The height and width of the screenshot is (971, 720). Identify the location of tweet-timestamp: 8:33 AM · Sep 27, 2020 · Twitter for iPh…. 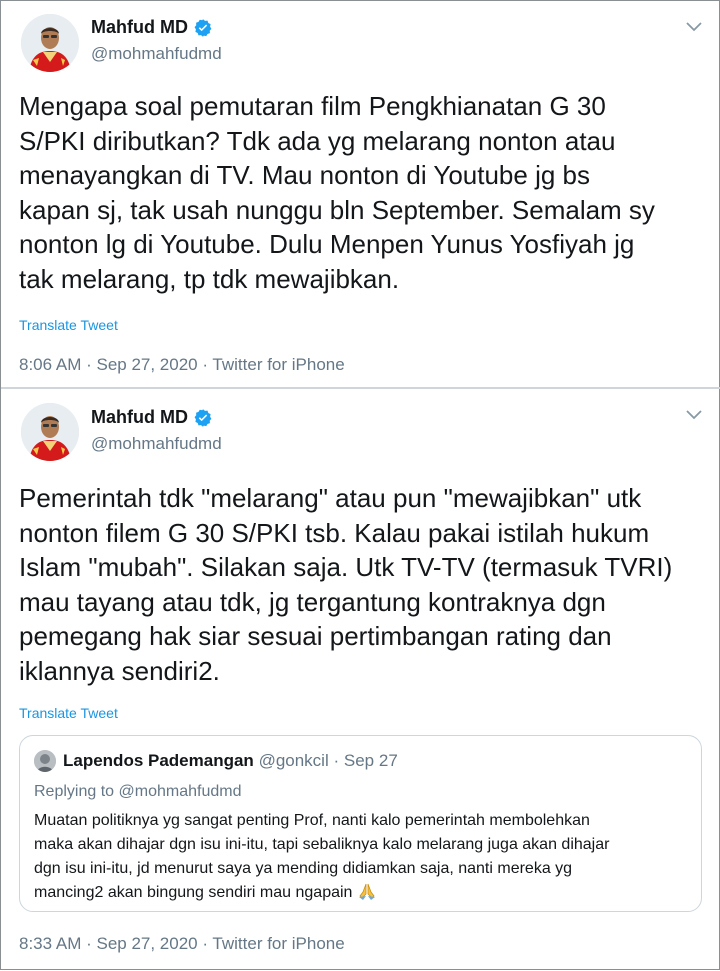
(182, 944).